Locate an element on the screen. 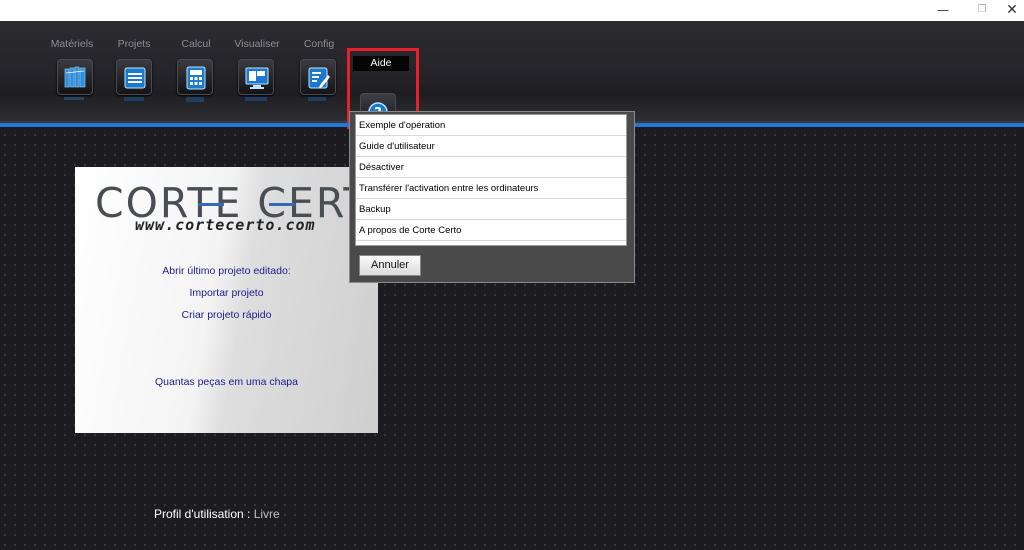 Image resolution: width=1024 pixels, height=550 pixels. visualize-icon-reflection is located at coordinates (256, 104).